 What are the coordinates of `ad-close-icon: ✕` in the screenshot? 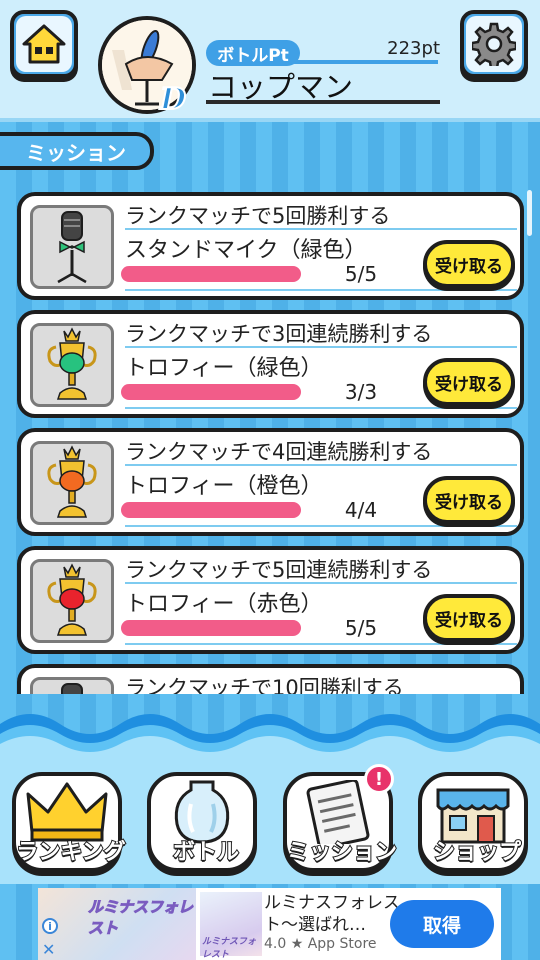 It's located at (48, 949).